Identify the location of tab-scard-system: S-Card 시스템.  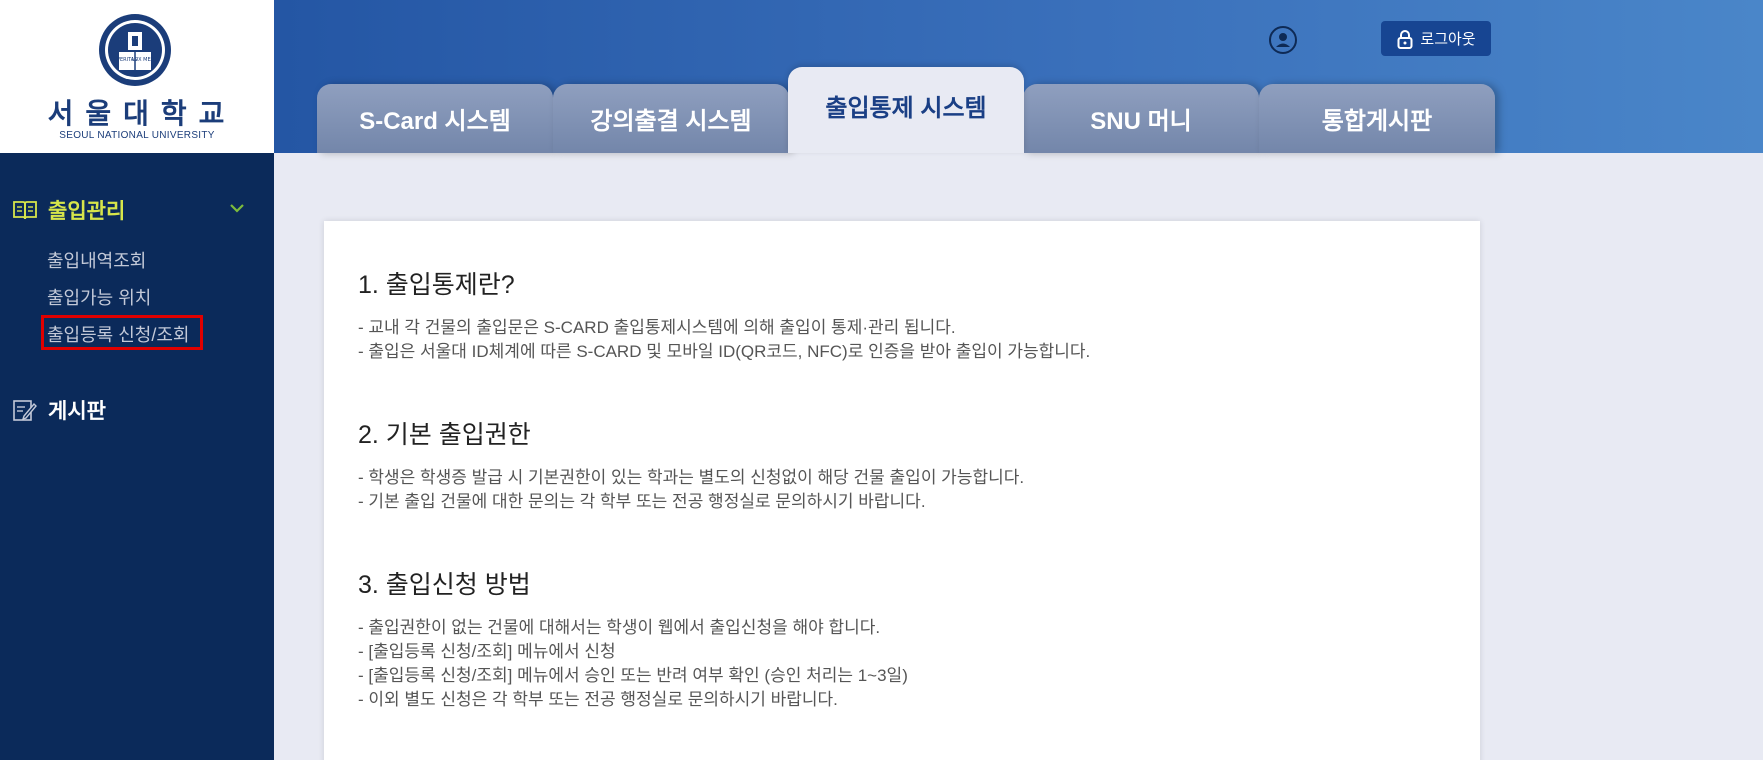
(435, 118).